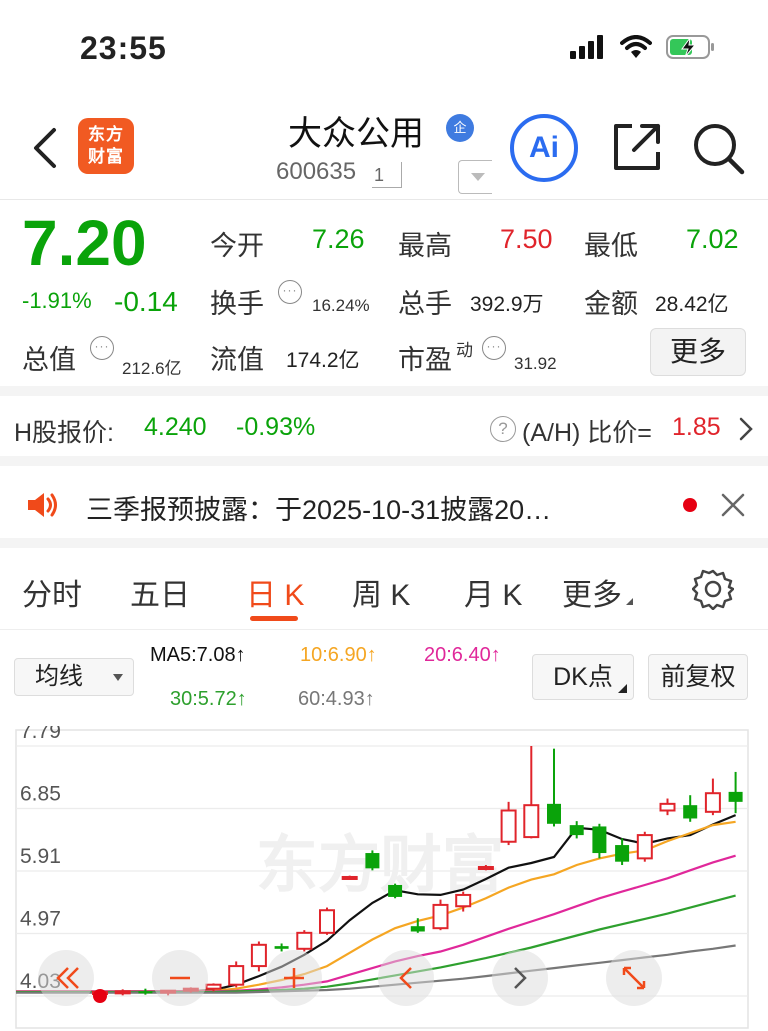 The image size is (768, 1031). I want to click on h-share-change: -0.93%, so click(276, 427).